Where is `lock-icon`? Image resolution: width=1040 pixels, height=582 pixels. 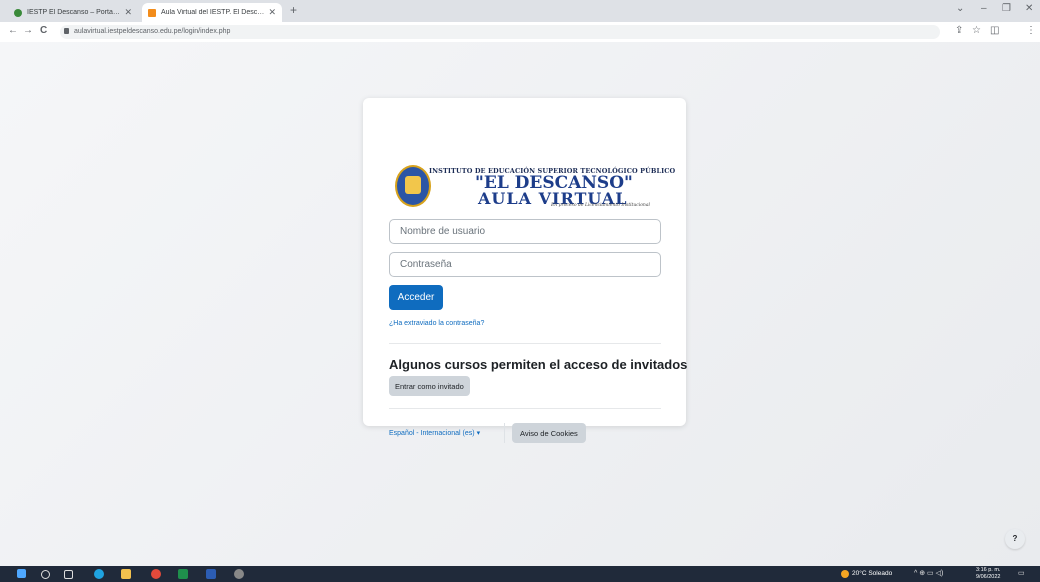 lock-icon is located at coordinates (66, 31).